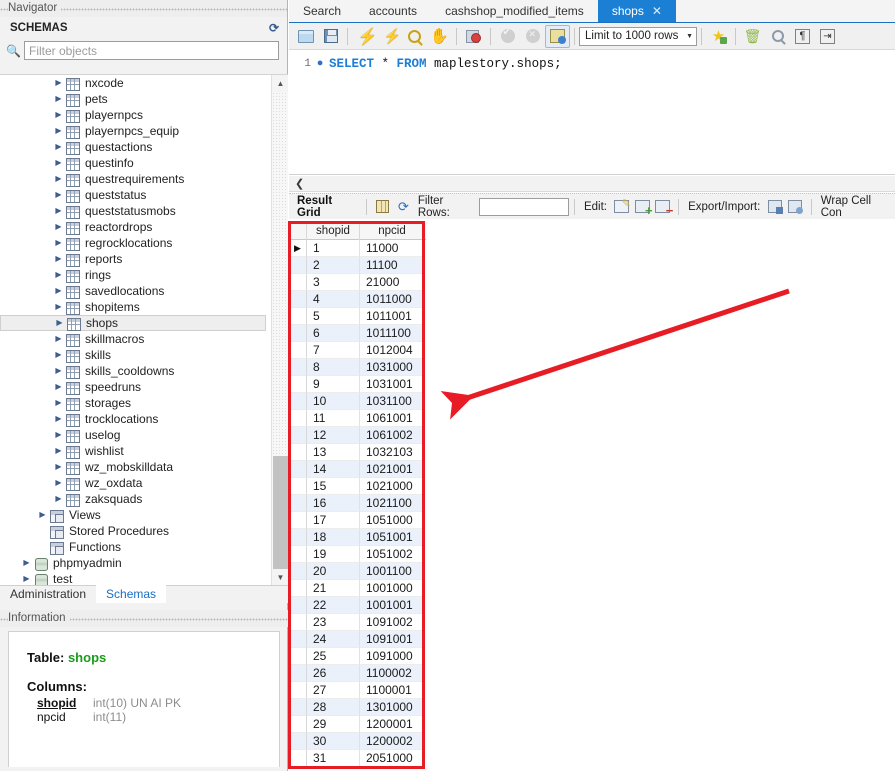 The width and height of the screenshot is (895, 771). What do you see at coordinates (133, 451) in the screenshot?
I see `tree-item-wishlist: ▶ wishlist` at bounding box center [133, 451].